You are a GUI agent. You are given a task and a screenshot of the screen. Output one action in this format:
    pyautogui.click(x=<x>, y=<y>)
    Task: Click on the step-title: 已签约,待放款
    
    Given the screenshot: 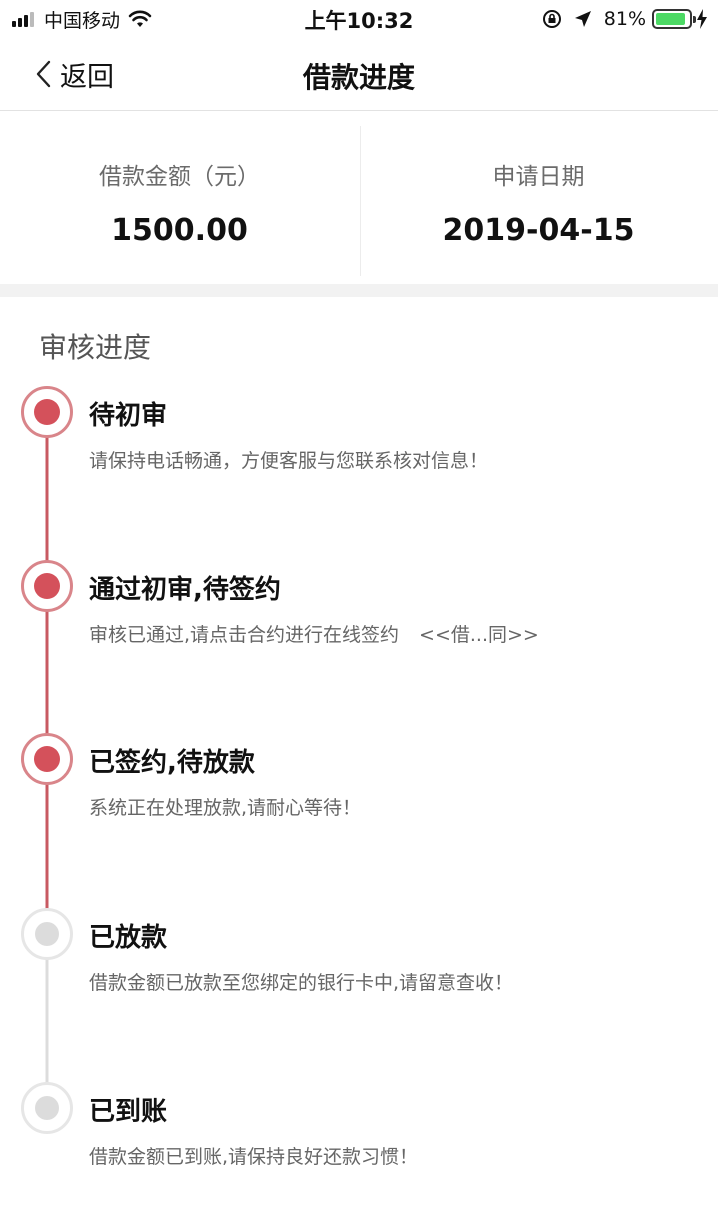 What is the action you would take?
    pyautogui.click(x=172, y=763)
    